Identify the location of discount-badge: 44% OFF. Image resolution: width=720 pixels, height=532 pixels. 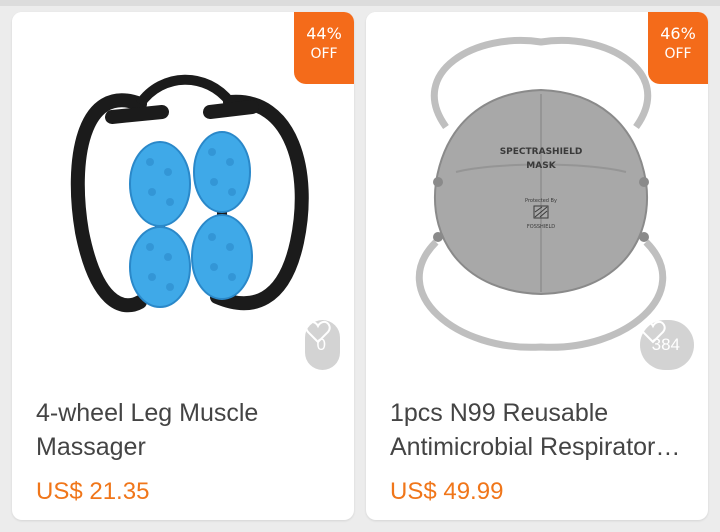
(324, 48).